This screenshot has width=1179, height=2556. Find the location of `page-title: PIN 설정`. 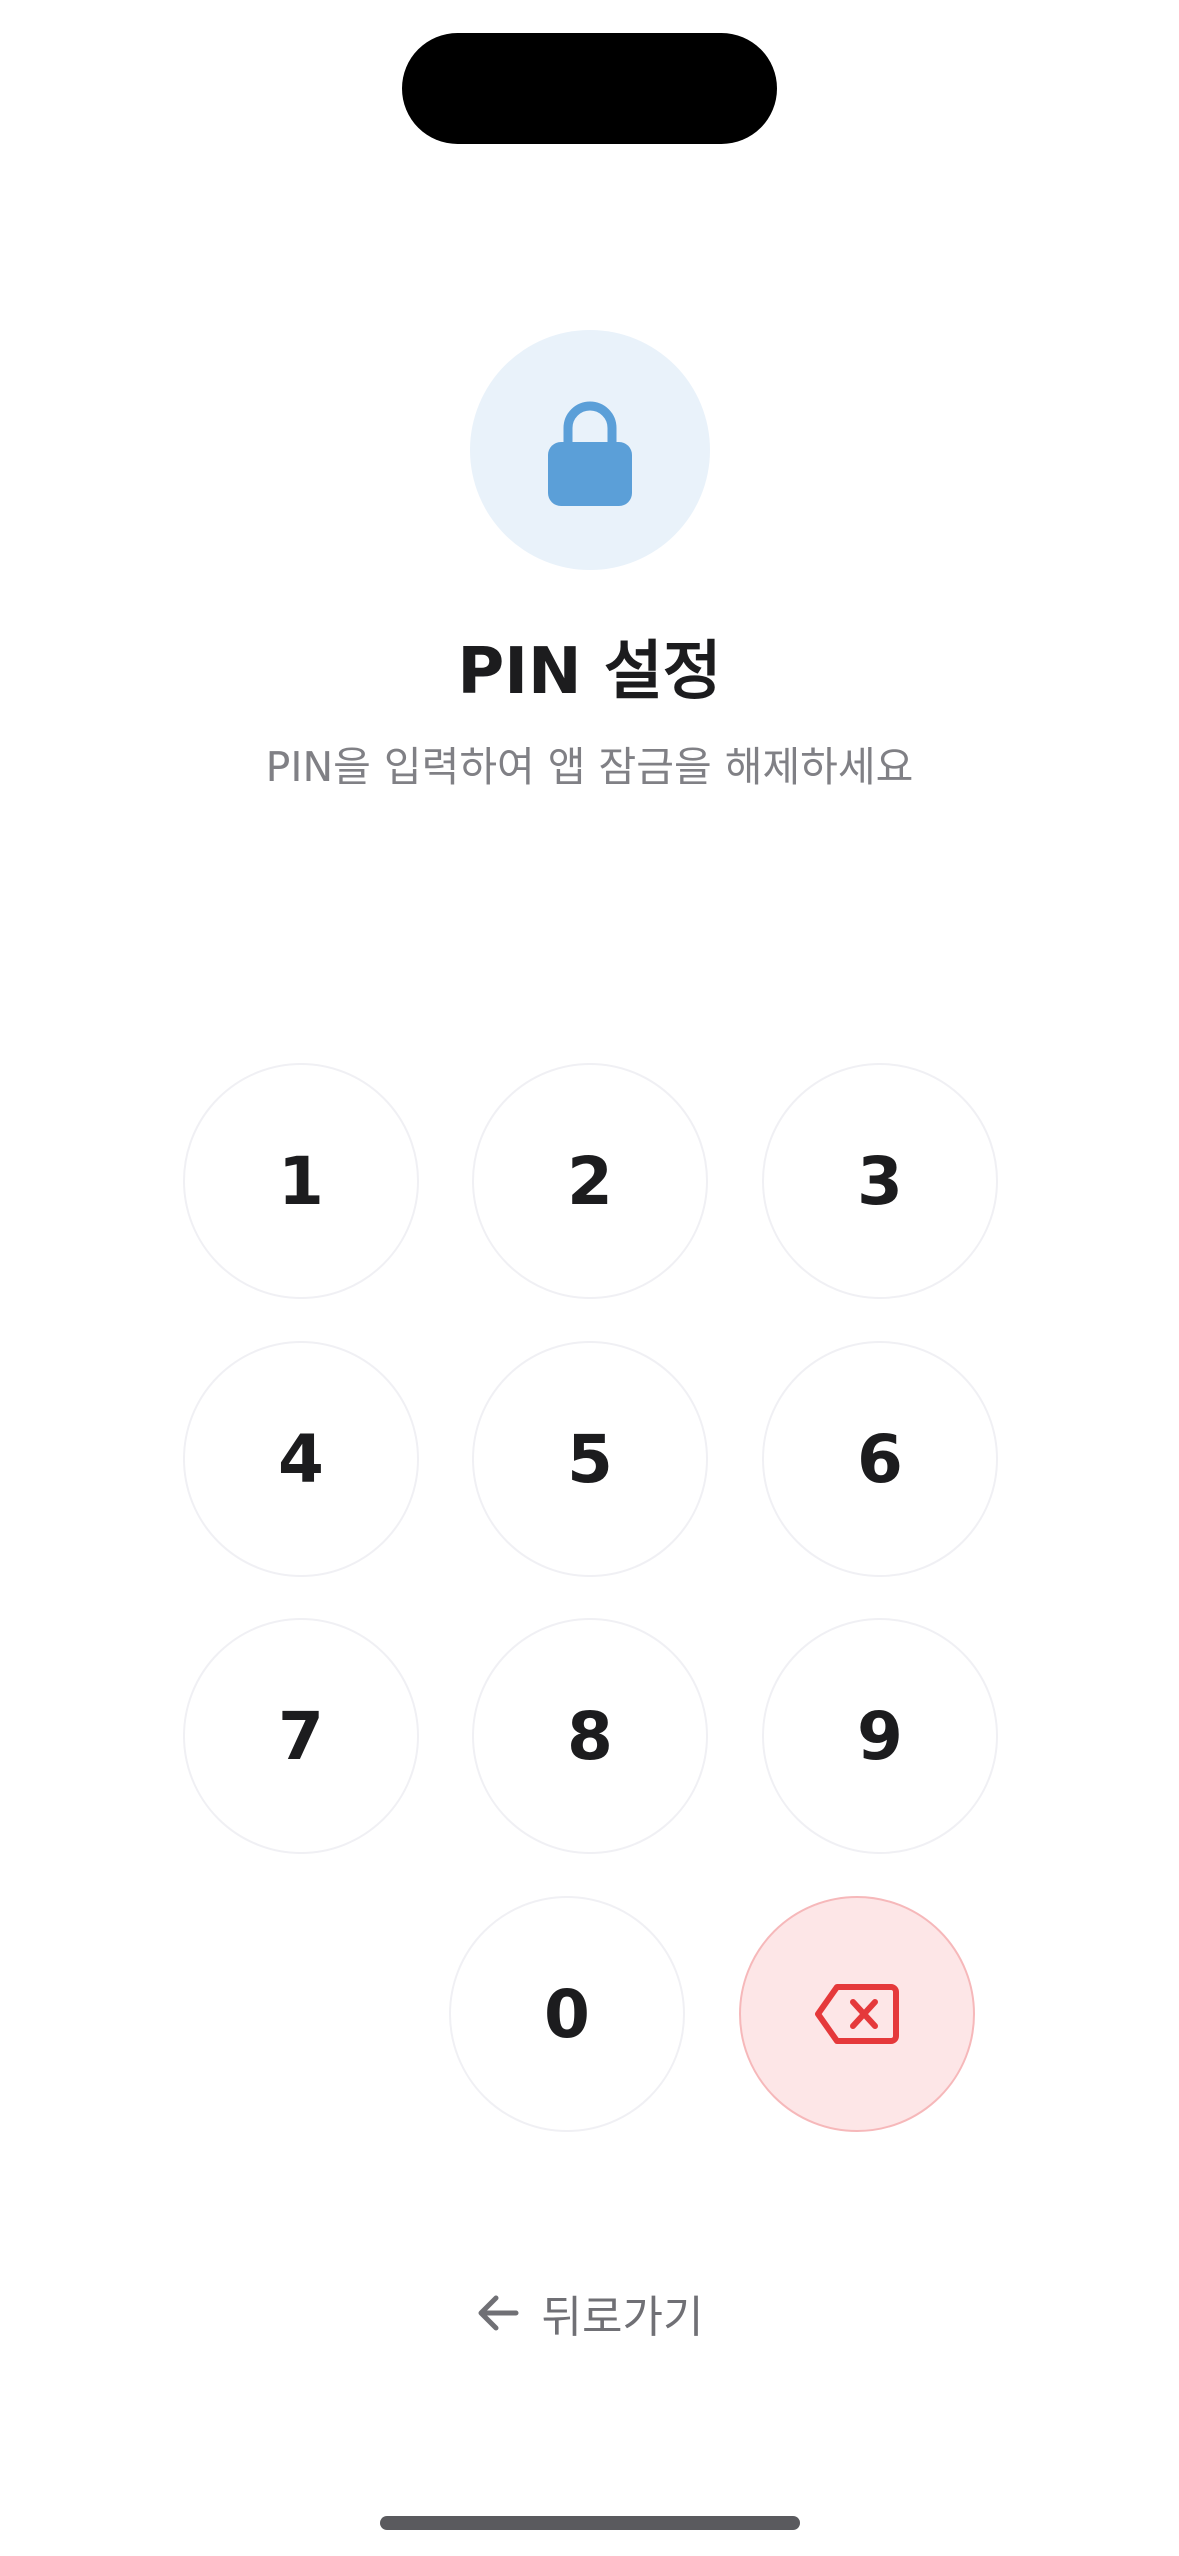

page-title: PIN 설정 is located at coordinates (589, 672).